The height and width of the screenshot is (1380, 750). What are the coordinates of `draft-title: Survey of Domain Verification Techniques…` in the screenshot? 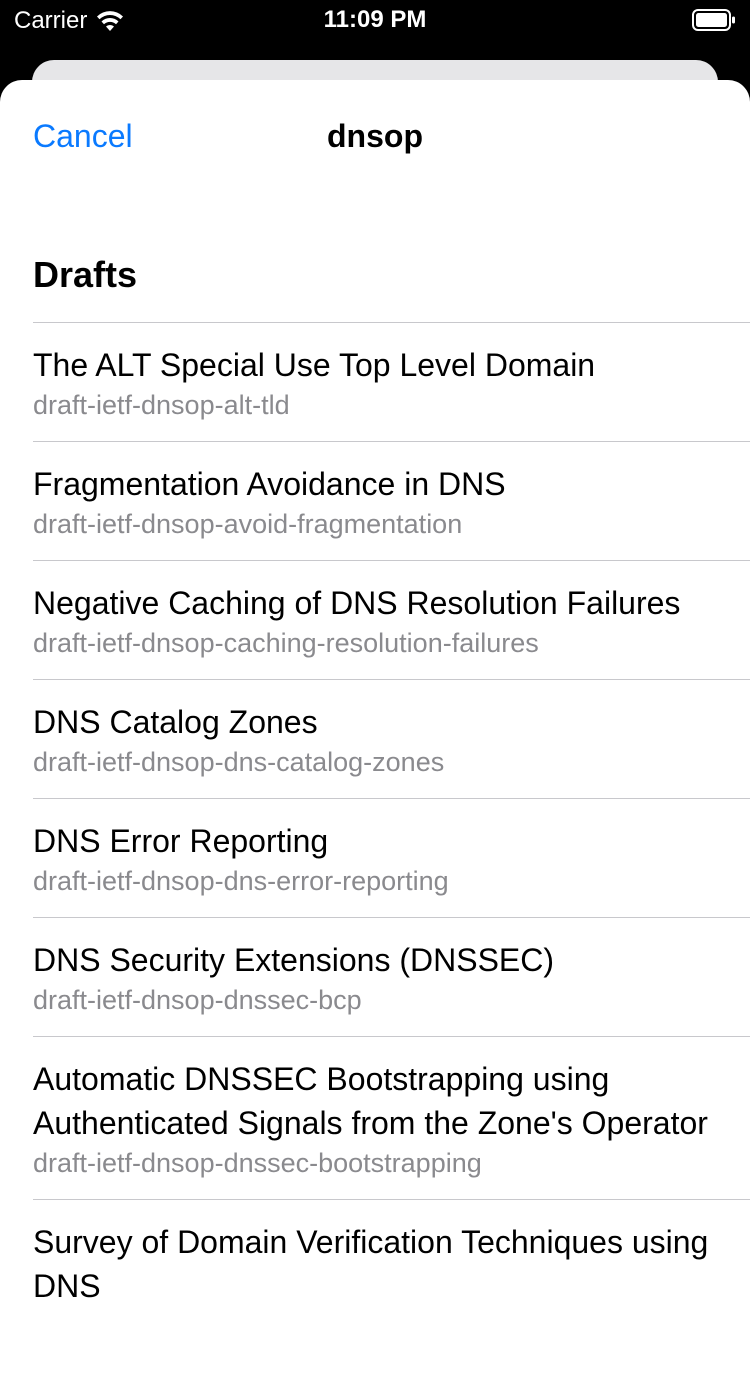 It's located at (371, 1264).